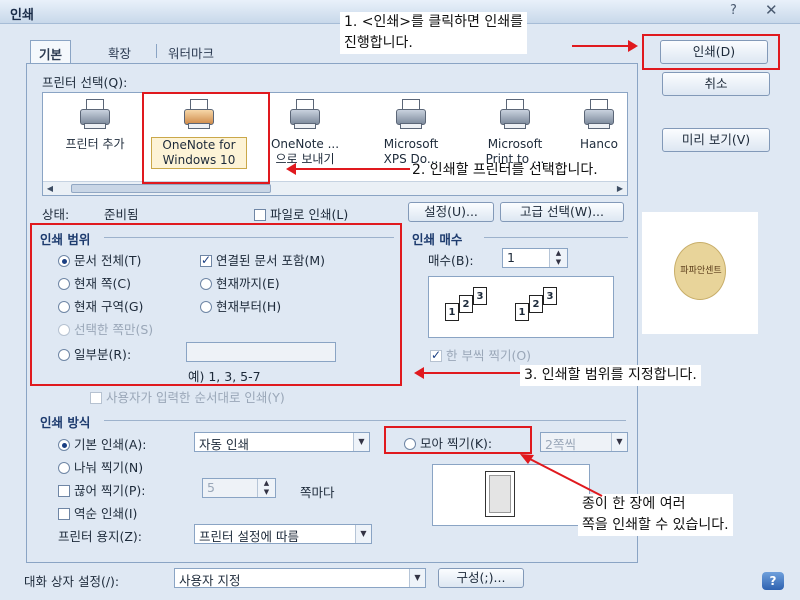 Image resolution: width=800 pixels, height=600 pixels. Describe the element at coordinates (451, 260) in the screenshot. I see `copies-label: 매수(B):` at that location.